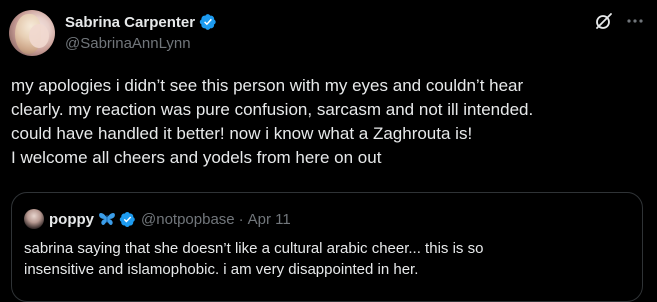 The width and height of the screenshot is (657, 302). Describe the element at coordinates (71, 219) in the screenshot. I see `quoted-author-display-name: poppy` at that location.